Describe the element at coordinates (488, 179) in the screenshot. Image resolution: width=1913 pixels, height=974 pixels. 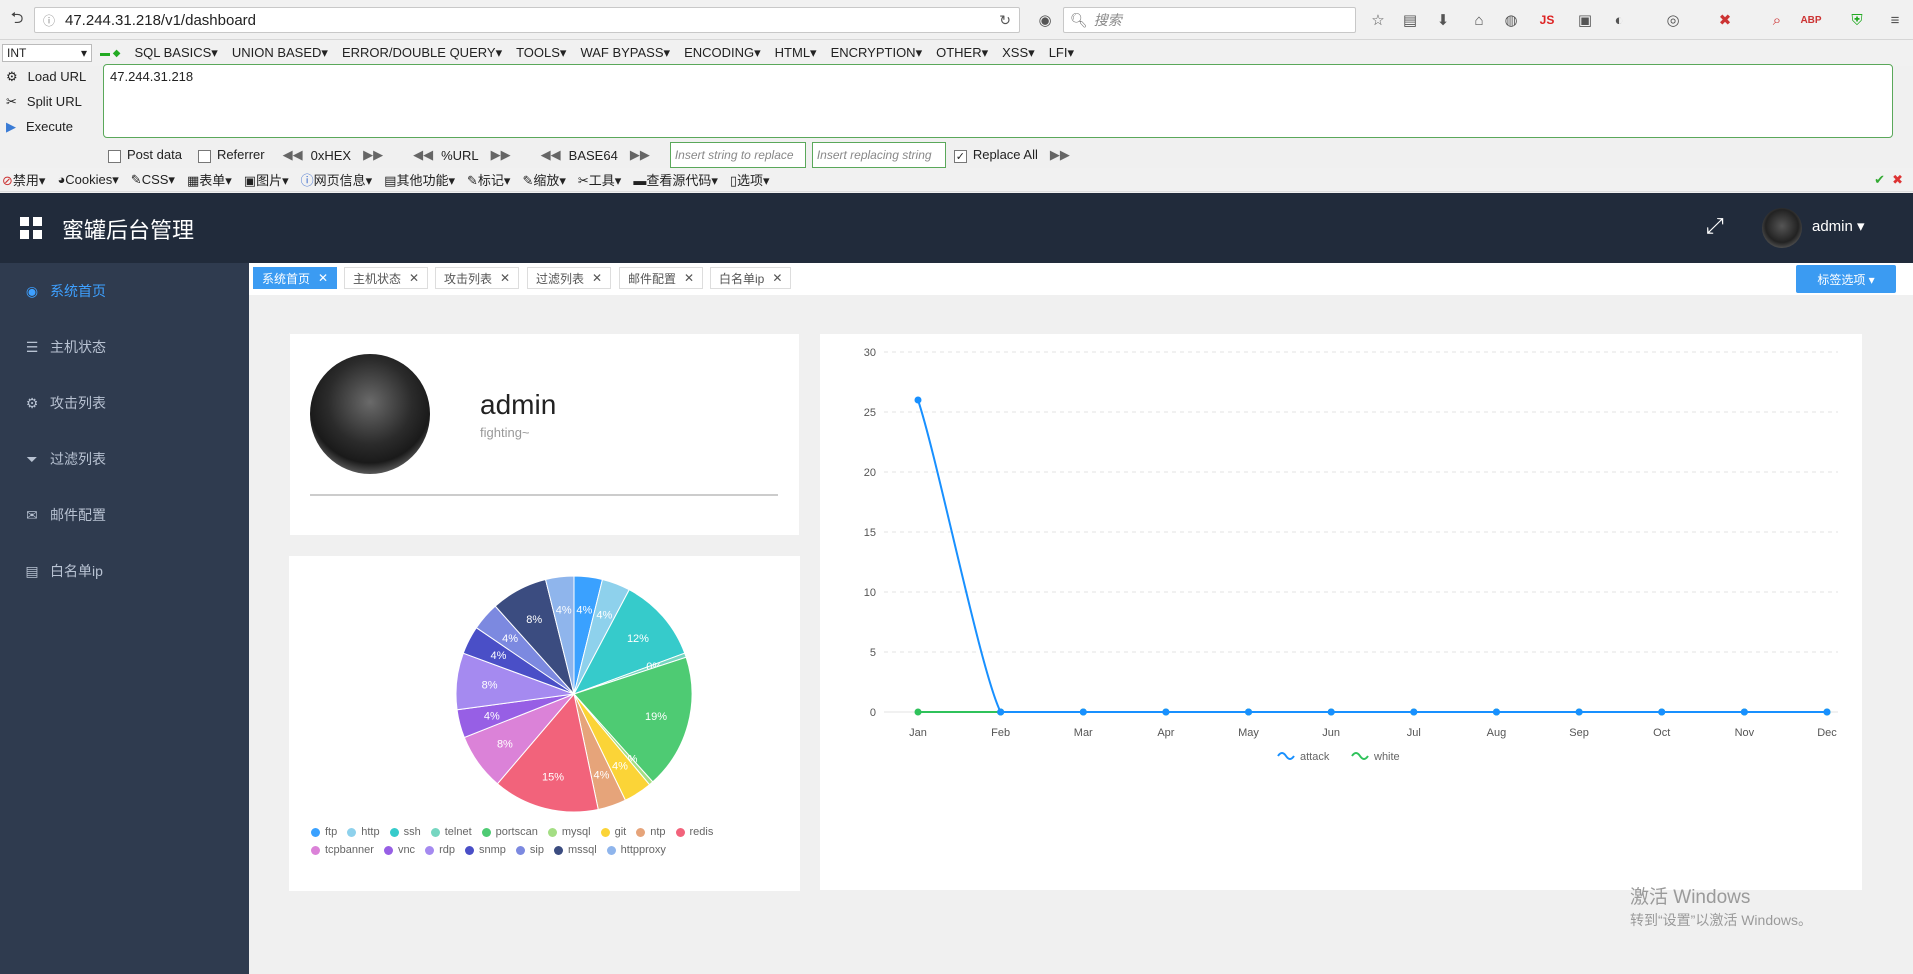
I see `wd-outline: ✎标记▾` at that location.